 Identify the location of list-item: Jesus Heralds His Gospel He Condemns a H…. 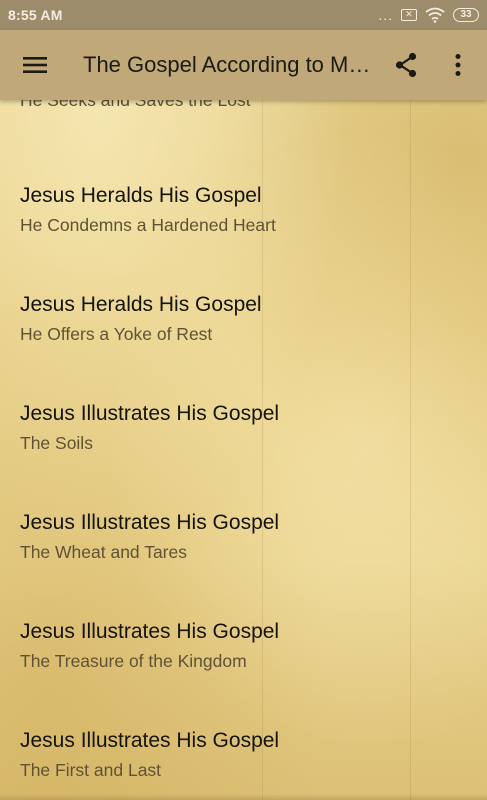
(243, 175).